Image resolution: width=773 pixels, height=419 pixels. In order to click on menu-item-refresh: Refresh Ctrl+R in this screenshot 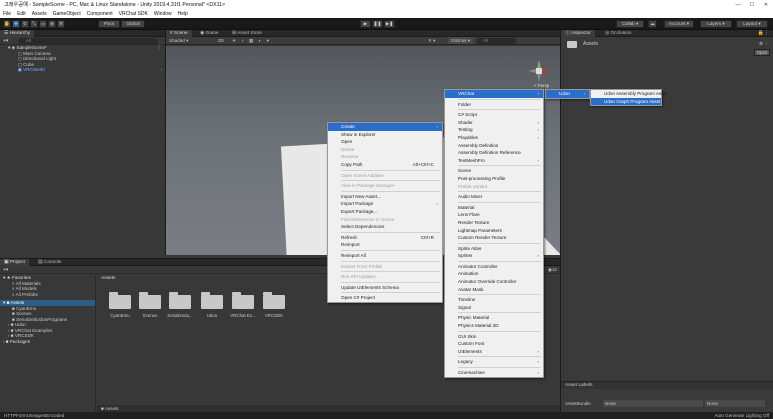, I will do `click(385, 238)`.